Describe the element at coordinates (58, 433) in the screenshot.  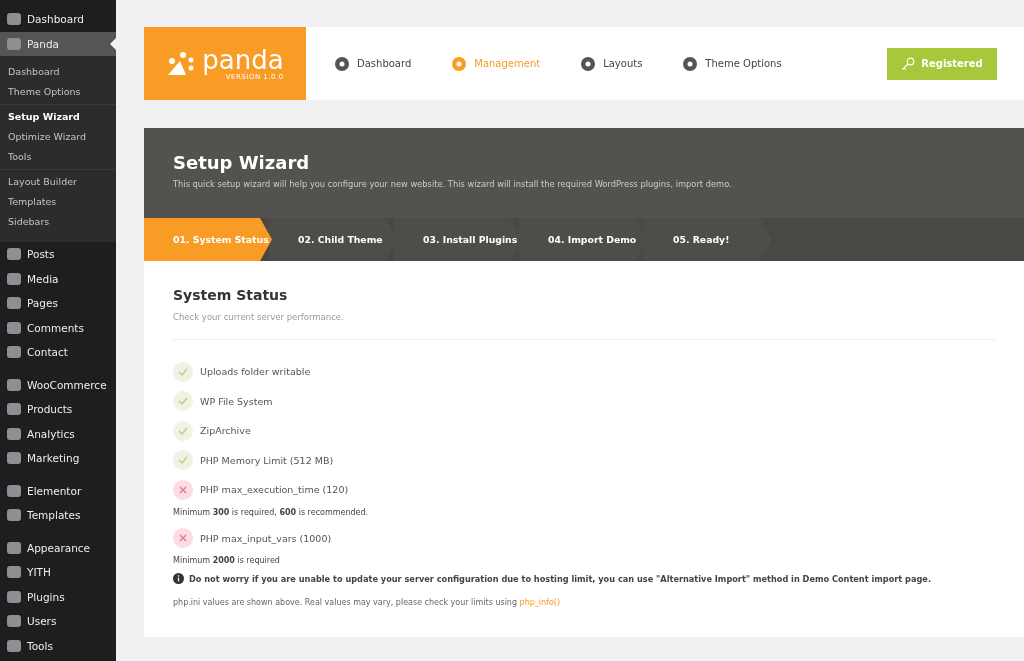
I see `sidebar-item: Analytics` at that location.